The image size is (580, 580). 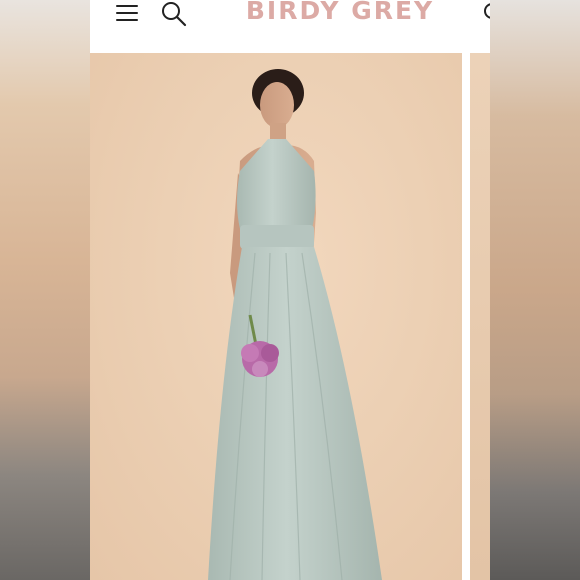 What do you see at coordinates (174, 14) in the screenshot?
I see `search-icon` at bounding box center [174, 14].